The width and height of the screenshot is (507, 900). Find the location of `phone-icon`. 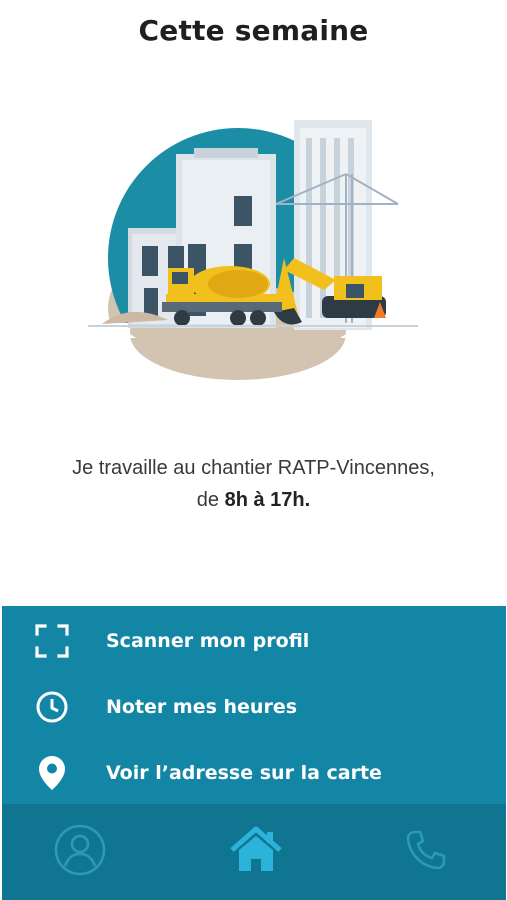

phone-icon is located at coordinates (426, 852).